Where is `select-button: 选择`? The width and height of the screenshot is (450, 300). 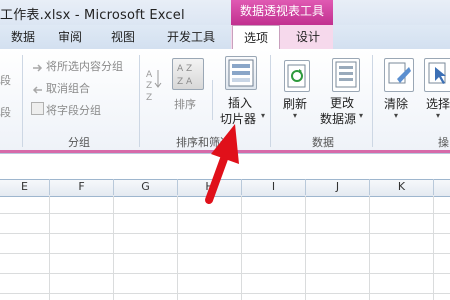 select-button: 选择 is located at coordinates (438, 103).